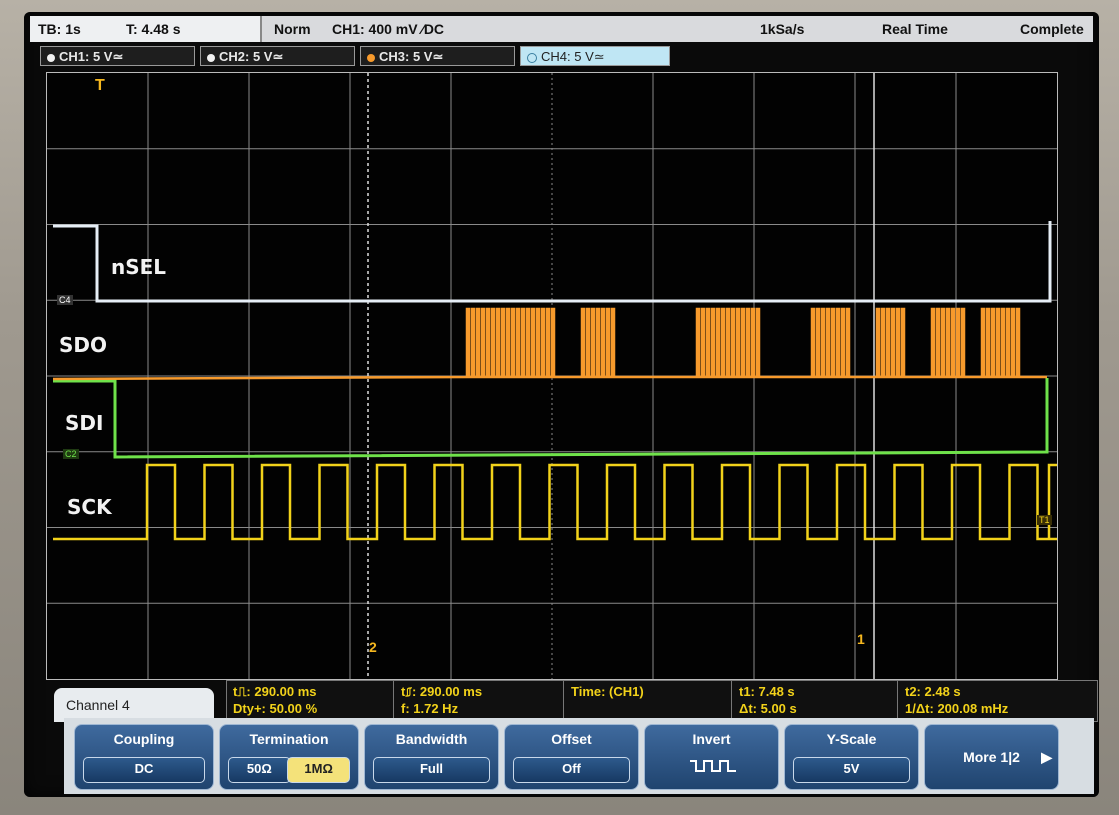  What do you see at coordinates (139, 267) in the screenshot?
I see `label-nsel: nSEL` at bounding box center [139, 267].